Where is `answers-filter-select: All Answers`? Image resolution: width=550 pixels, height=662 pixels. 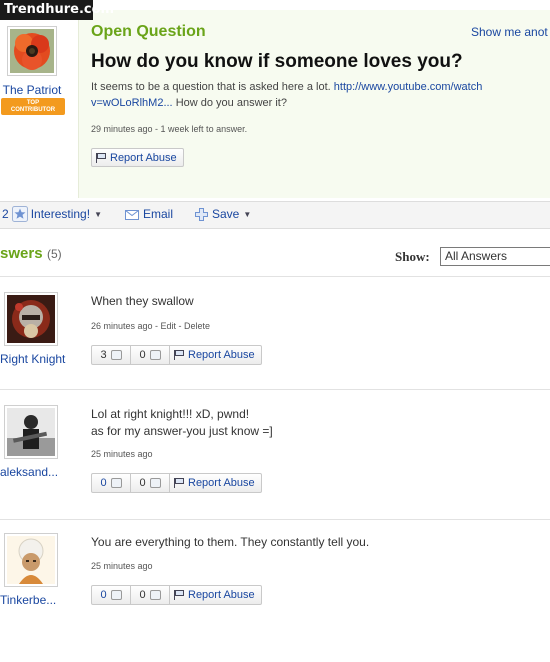 answers-filter-select: All Answers is located at coordinates (495, 256).